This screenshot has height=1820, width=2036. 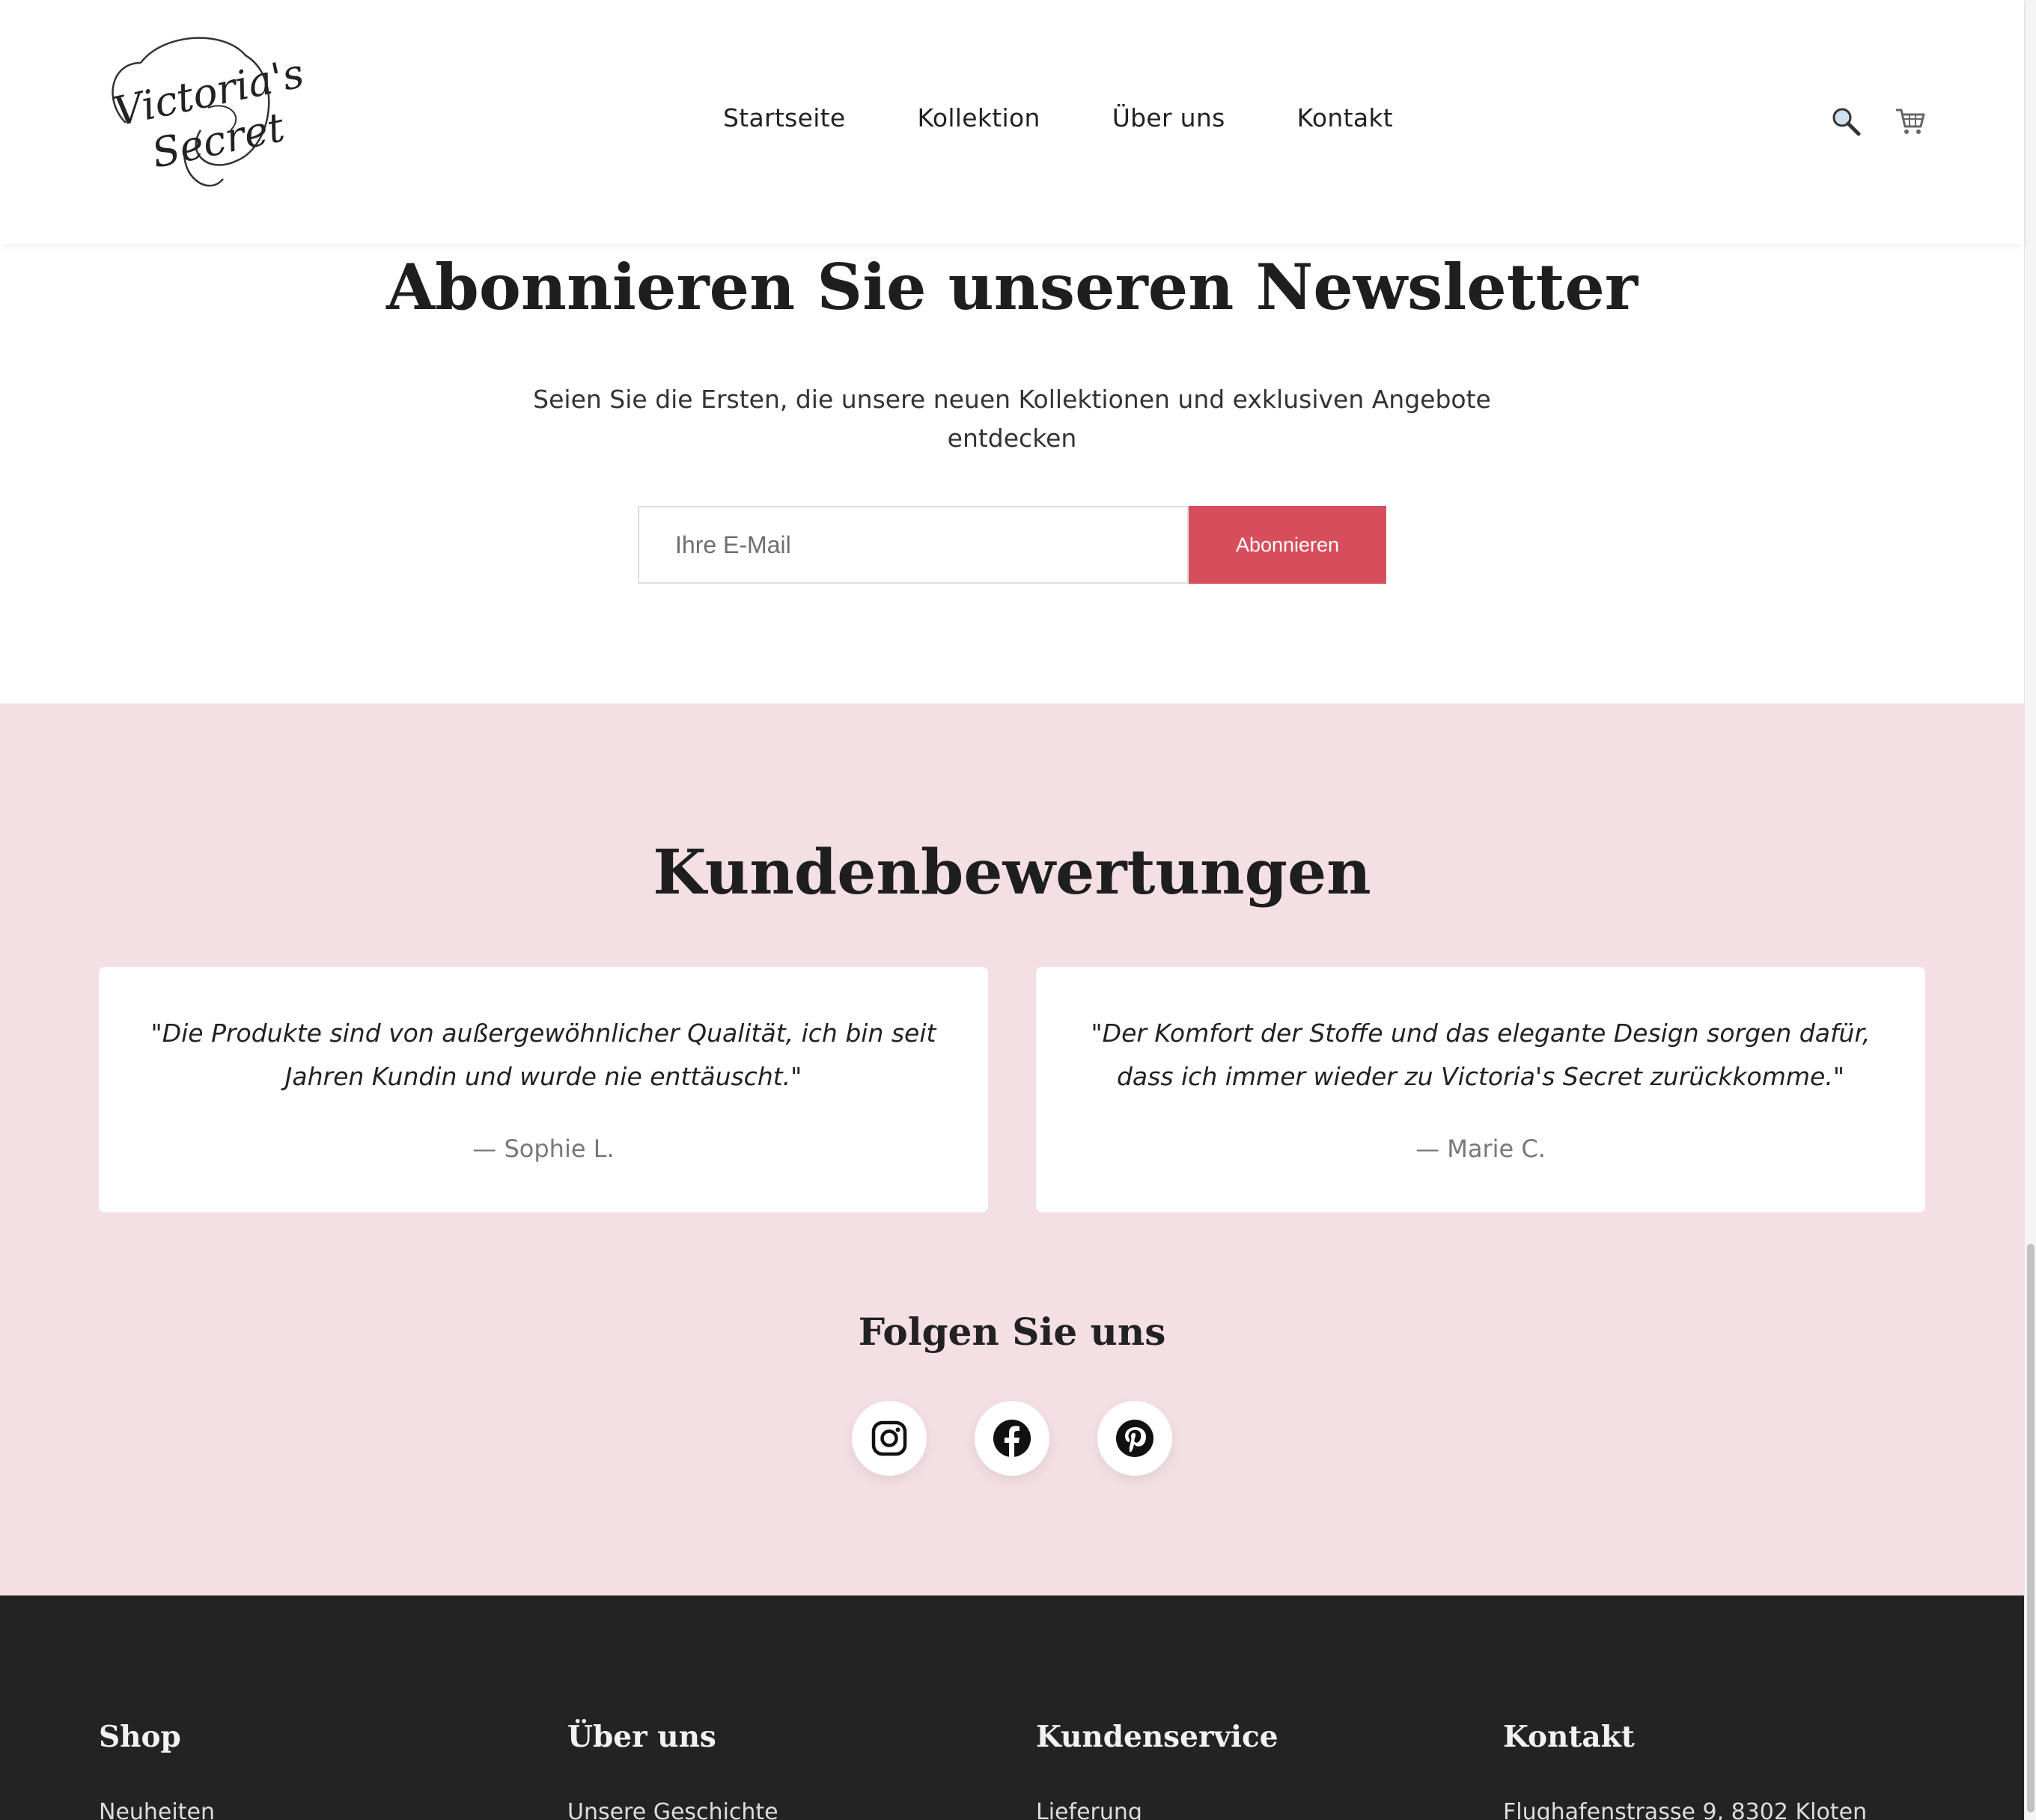 I want to click on email-input, so click(x=913, y=545).